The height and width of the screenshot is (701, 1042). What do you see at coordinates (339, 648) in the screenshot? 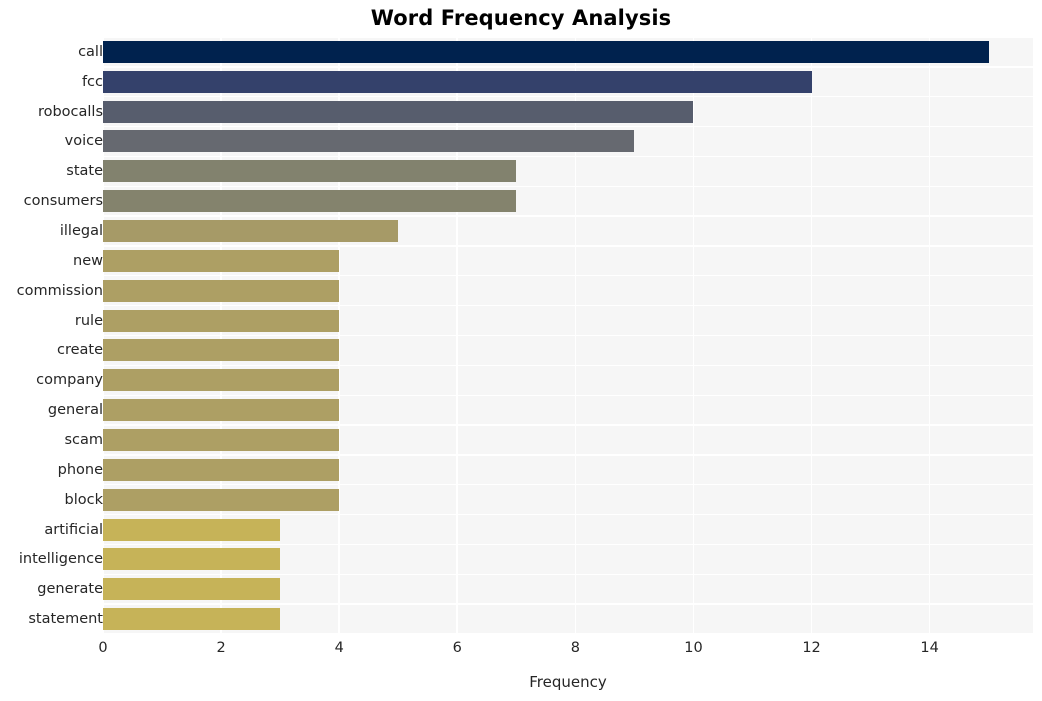
I see `x-axis-tick-label: 4` at bounding box center [339, 648].